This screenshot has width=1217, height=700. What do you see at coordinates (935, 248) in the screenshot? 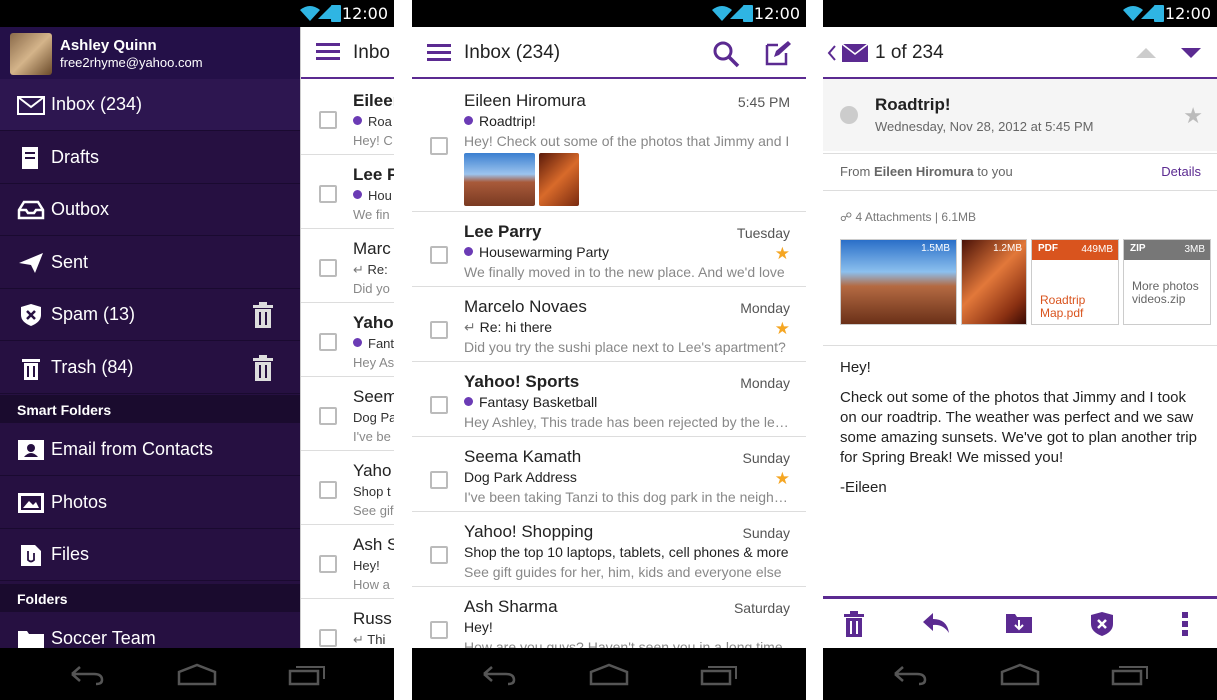
I see `attachment-size: 1.5MB` at bounding box center [935, 248].